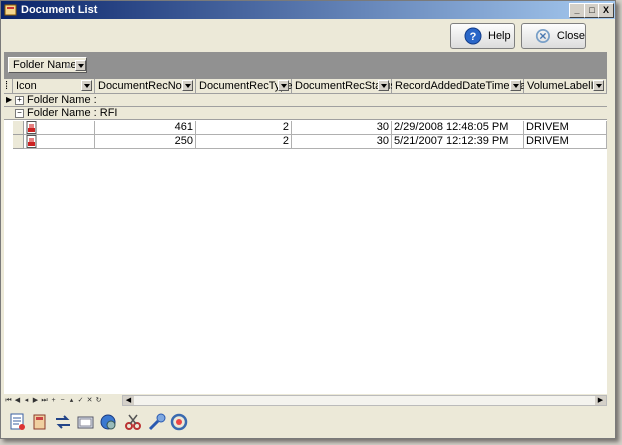  I want to click on cell-added-timestamp: 2/29/2008 12:48:05 PM, so click(458, 128).